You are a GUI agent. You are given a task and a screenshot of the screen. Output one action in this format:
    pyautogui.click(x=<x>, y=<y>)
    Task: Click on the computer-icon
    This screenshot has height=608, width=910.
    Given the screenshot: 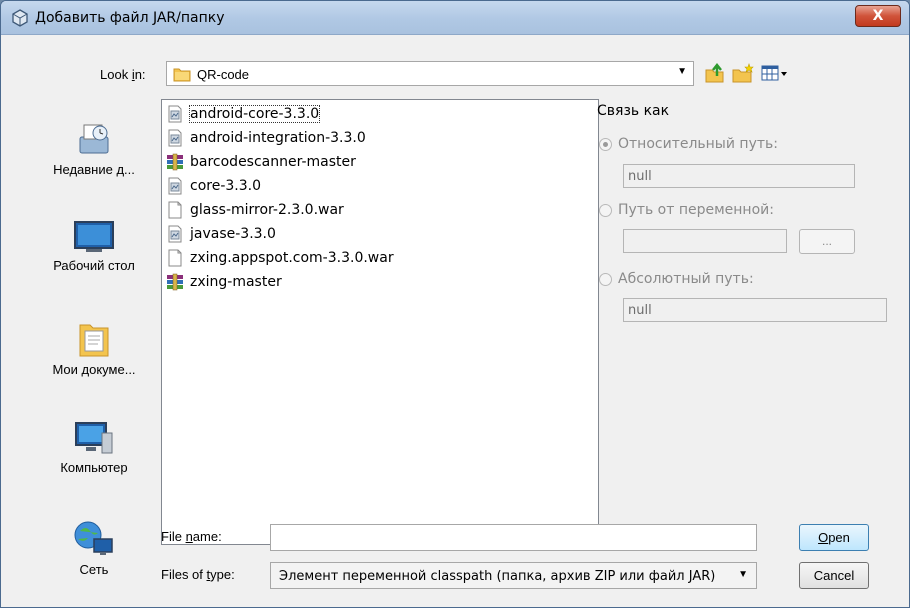 What is the action you would take?
    pyautogui.click(x=94, y=438)
    